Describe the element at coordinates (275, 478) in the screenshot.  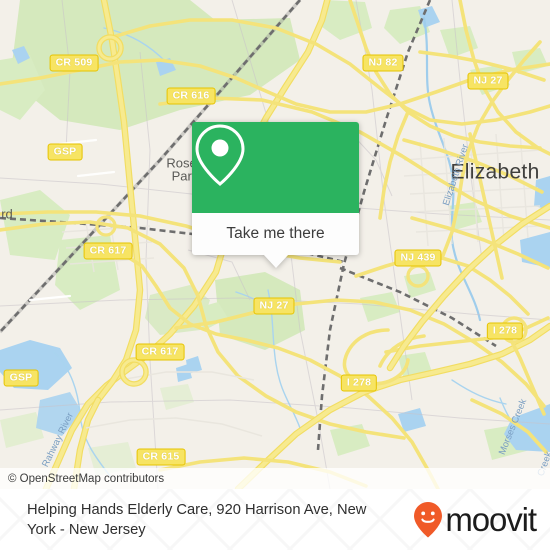
I see `map-attribution-bar: © OpenStreetMap contributors` at that location.